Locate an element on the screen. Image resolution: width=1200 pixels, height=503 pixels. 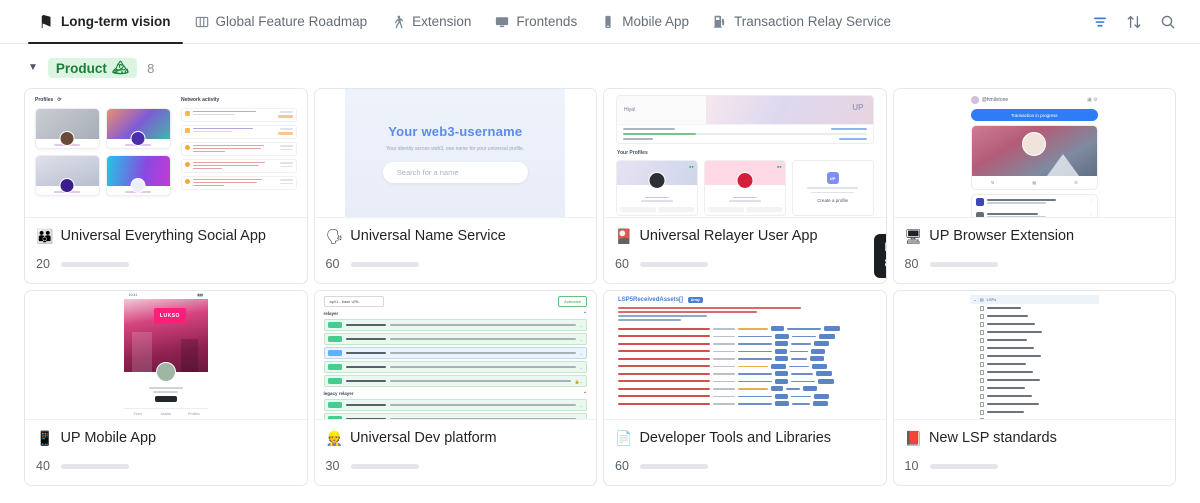
mobile-tab: Assets is located at coordinates (165, 414).